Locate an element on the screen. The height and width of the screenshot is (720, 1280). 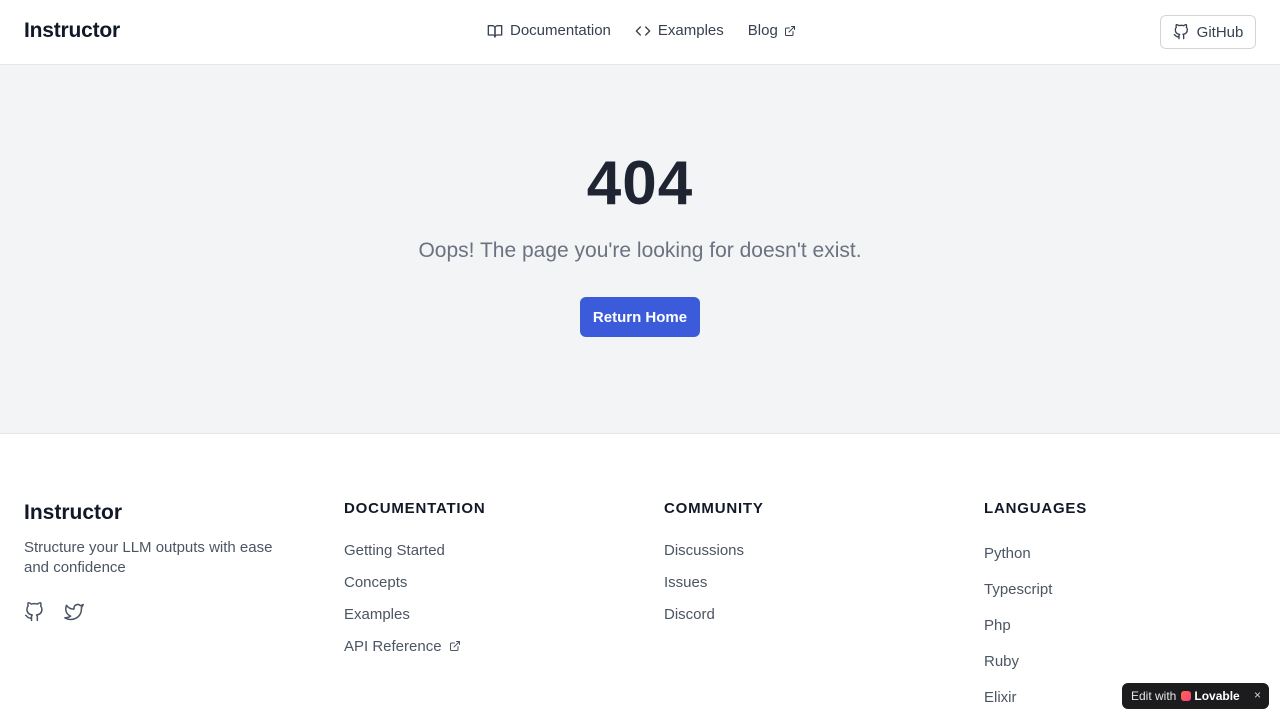
nav-blog: Blog is located at coordinates (772, 30).